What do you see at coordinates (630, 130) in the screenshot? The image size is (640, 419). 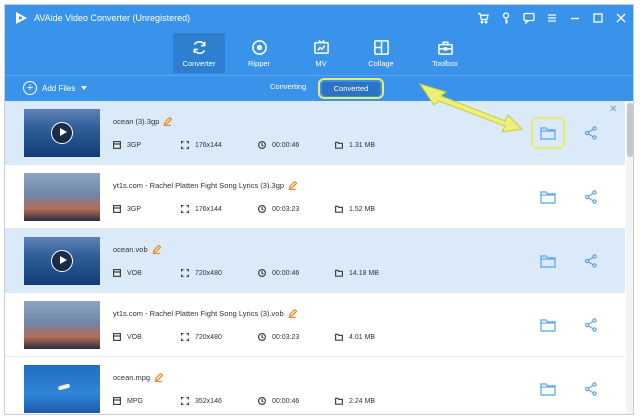 I see `scrollbar-thumb` at bounding box center [630, 130].